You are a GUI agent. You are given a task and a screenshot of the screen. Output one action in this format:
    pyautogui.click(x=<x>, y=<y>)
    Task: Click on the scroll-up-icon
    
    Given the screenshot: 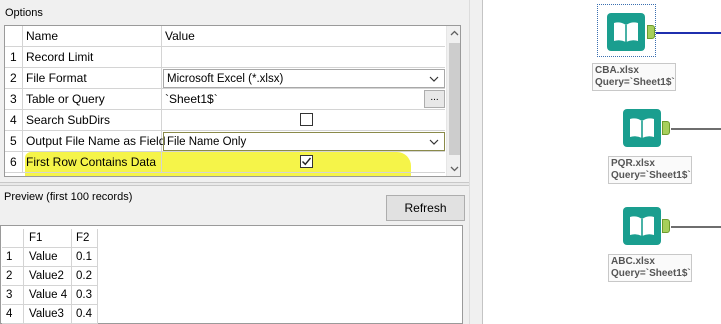 What is the action you would take?
    pyautogui.click(x=454, y=33)
    